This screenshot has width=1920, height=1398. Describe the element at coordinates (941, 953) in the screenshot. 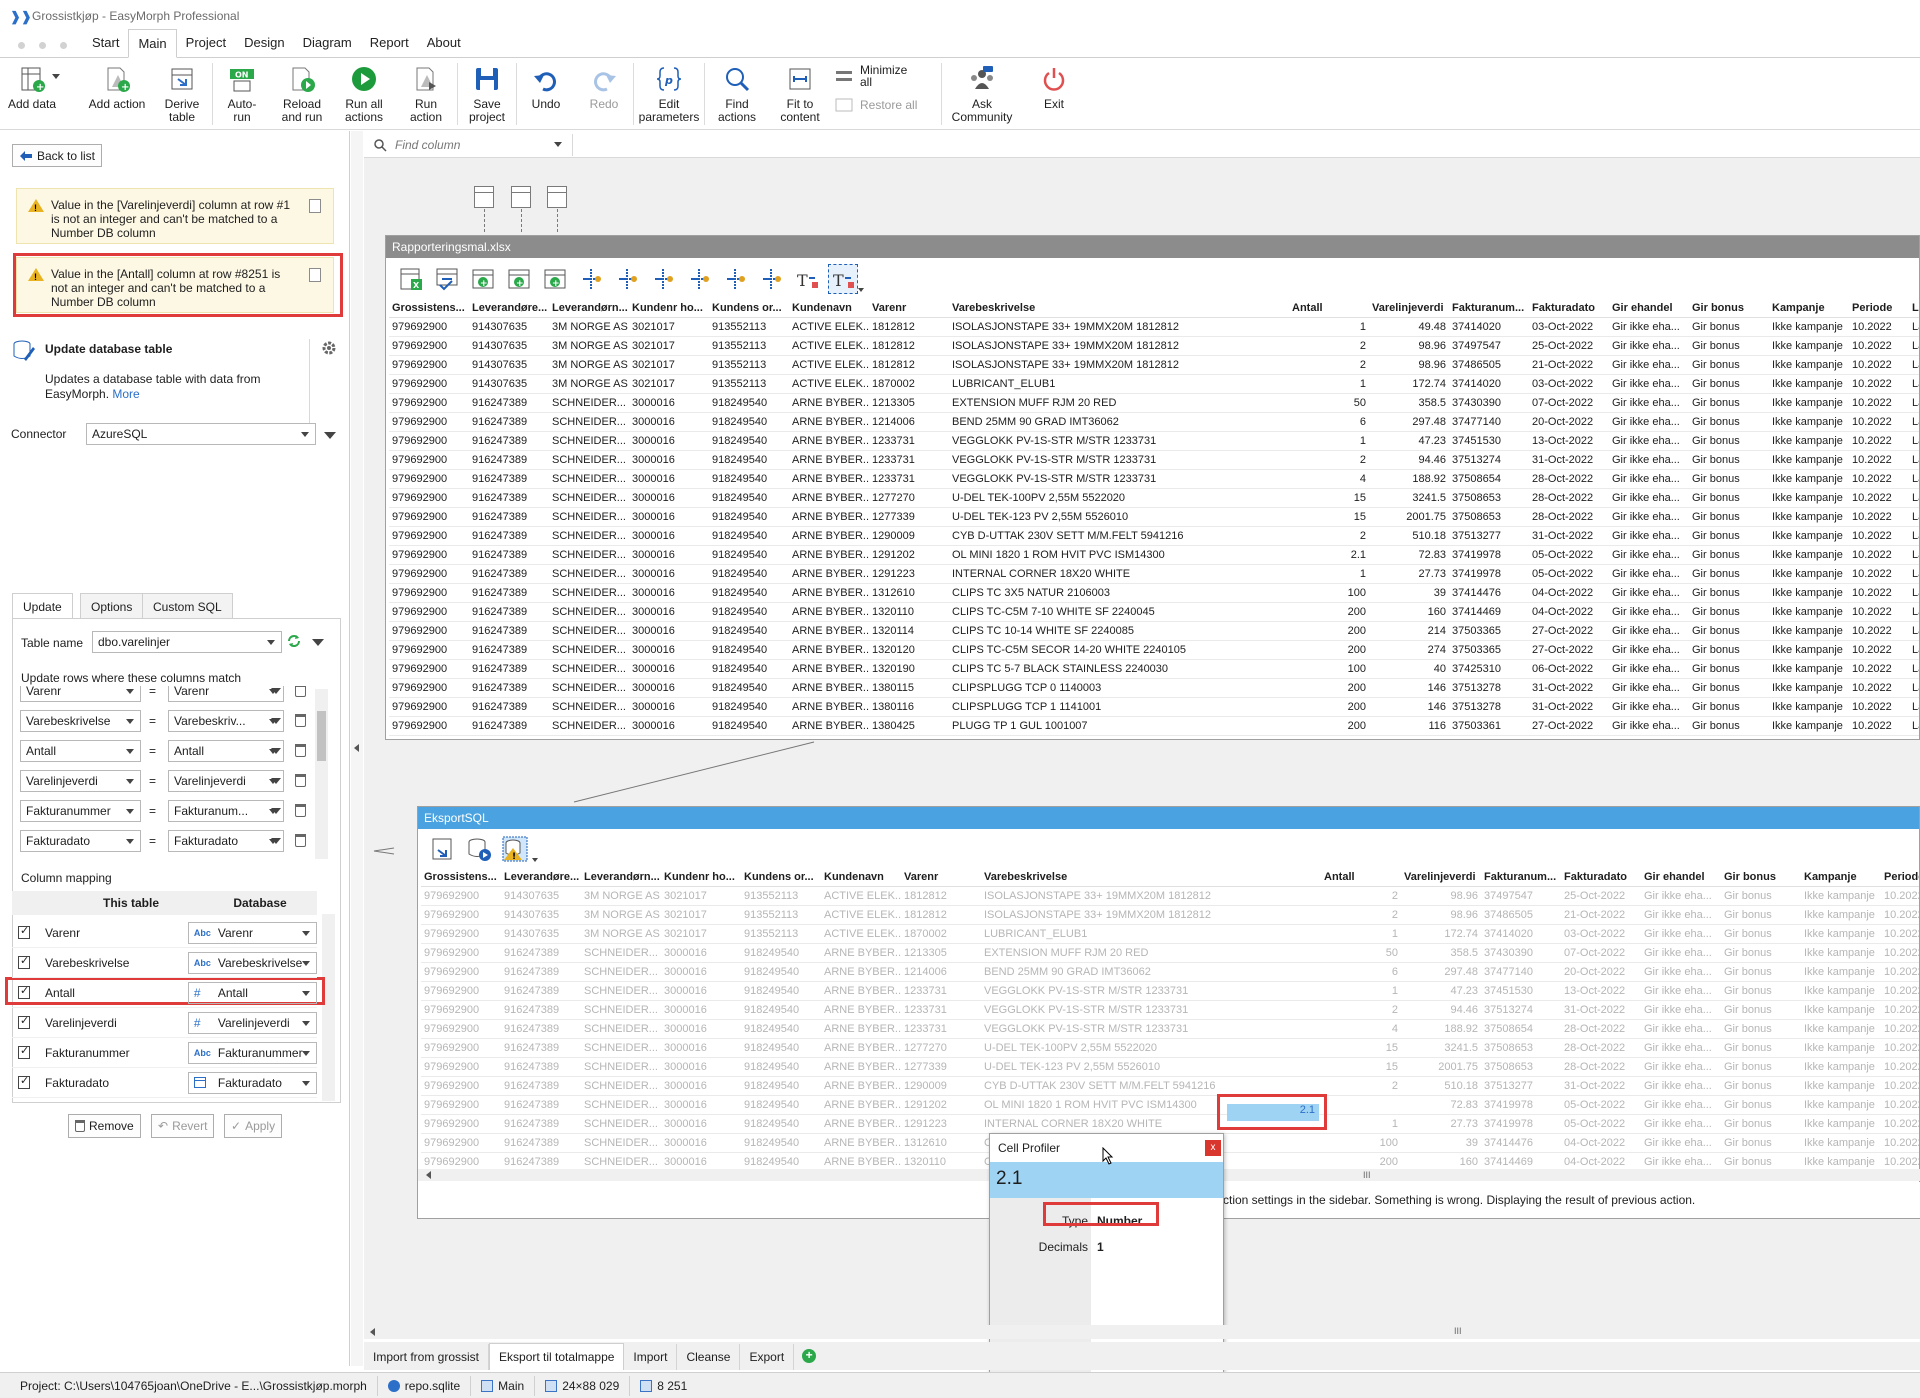

I see `table-cell: 1213305` at that location.